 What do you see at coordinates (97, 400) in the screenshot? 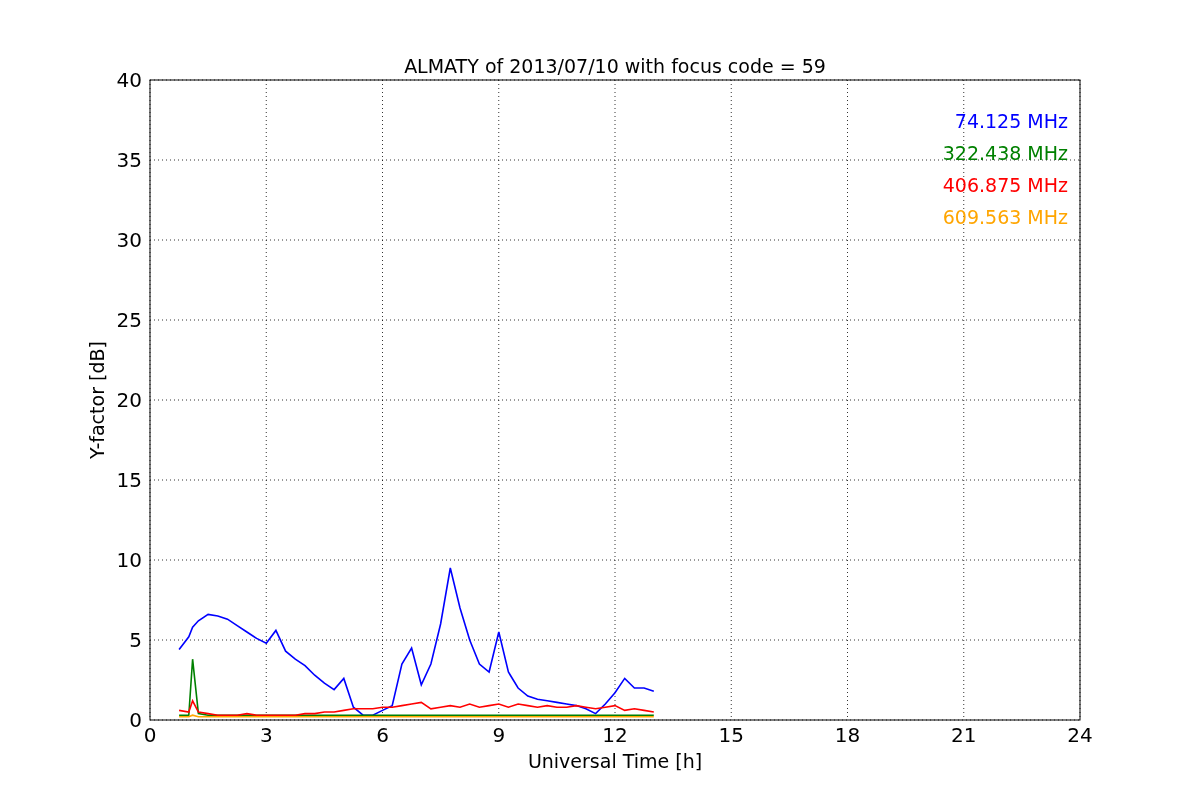
I see `y-axis-label: Y-factor [dB]` at bounding box center [97, 400].